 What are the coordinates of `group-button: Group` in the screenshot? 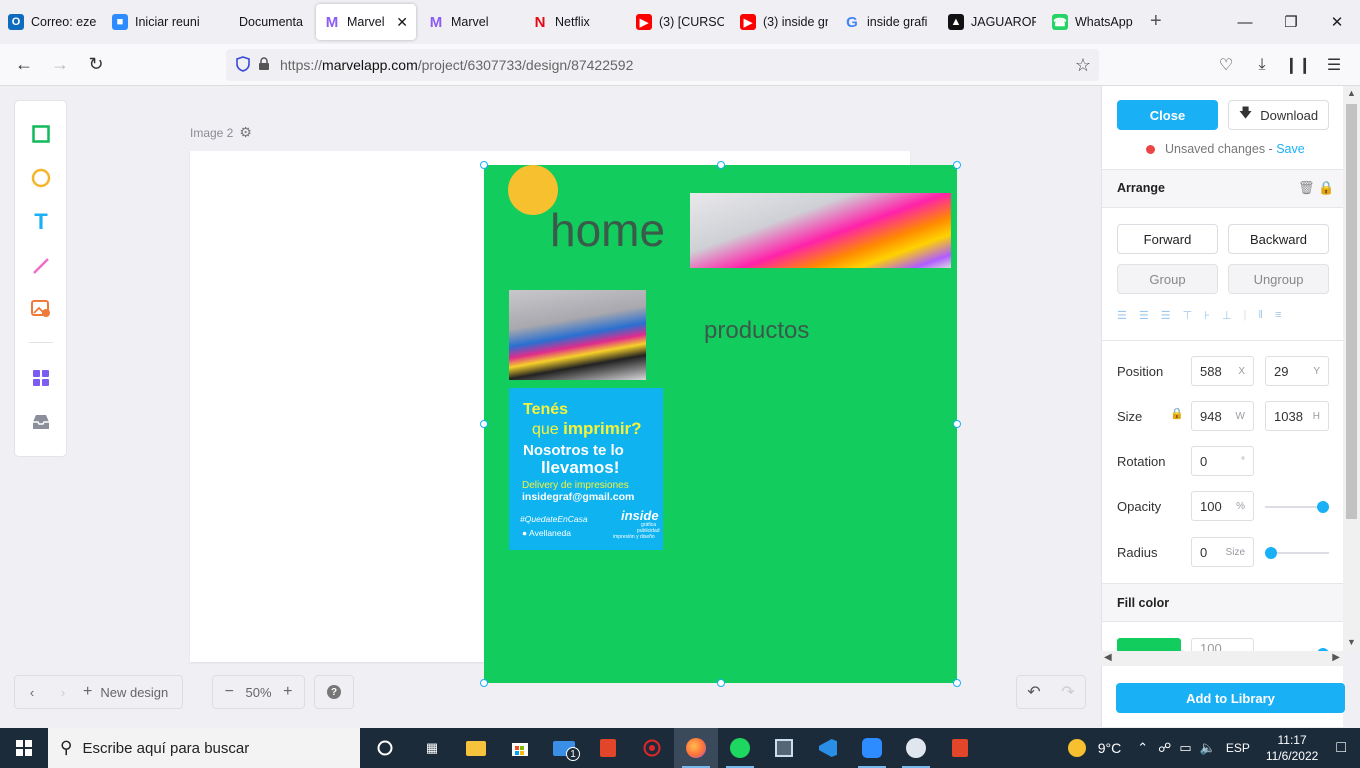 It's located at (1167, 279).